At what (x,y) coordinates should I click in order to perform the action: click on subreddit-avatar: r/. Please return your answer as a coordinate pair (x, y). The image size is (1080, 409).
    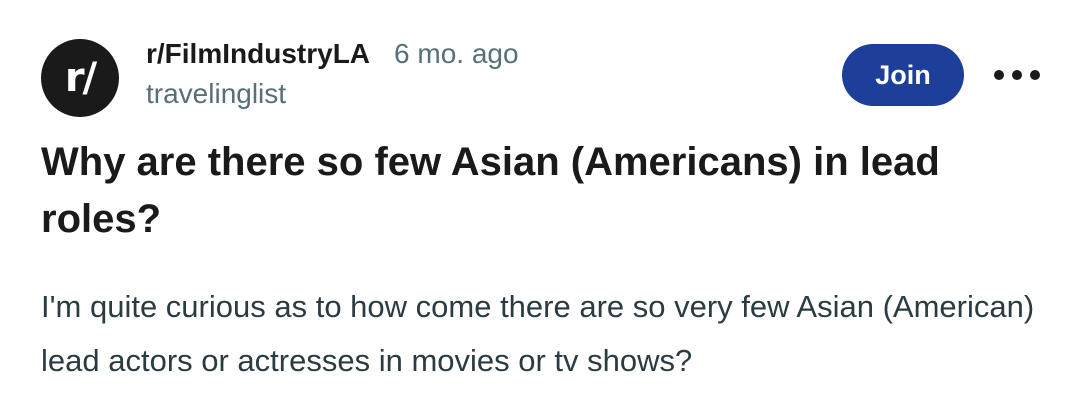
    Looking at the image, I should click on (80, 78).